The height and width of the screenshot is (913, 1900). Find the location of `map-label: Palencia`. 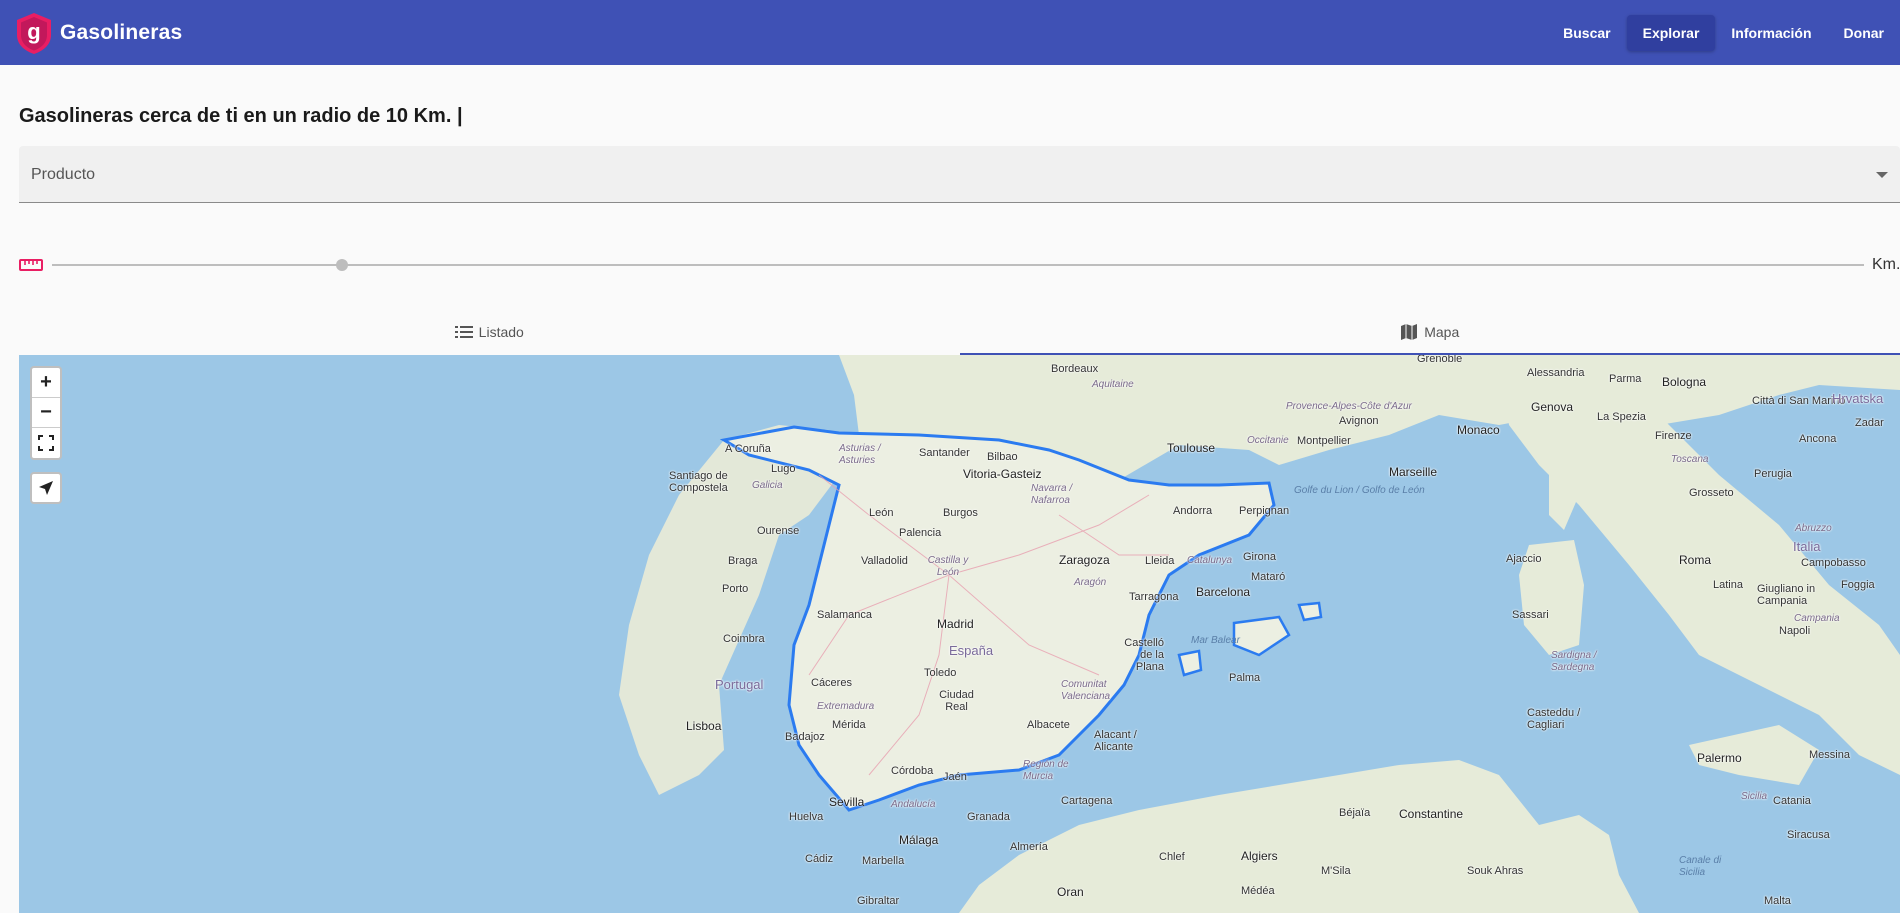

map-label: Palencia is located at coordinates (920, 533).